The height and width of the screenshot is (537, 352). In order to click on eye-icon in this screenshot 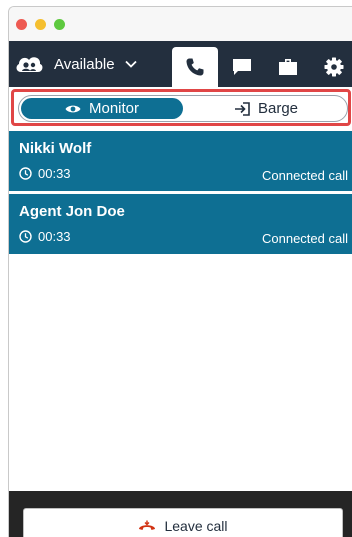, I will do `click(73, 108)`.